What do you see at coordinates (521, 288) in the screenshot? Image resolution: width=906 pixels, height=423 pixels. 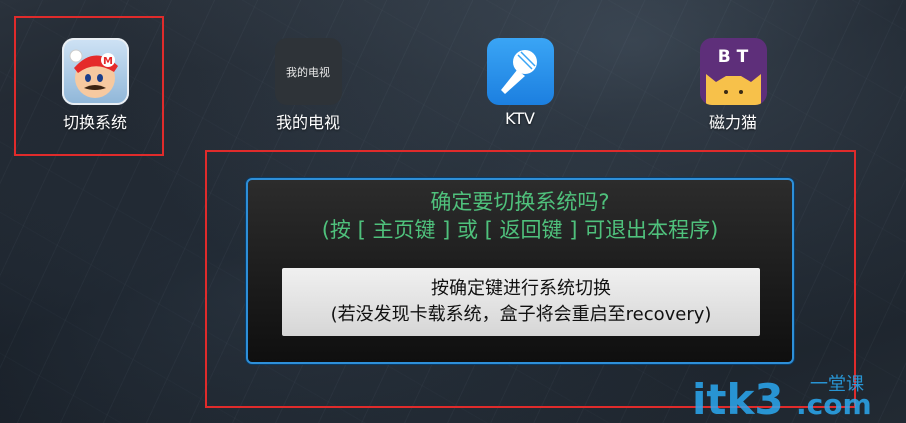 I see `confirm-button-line1: 按确定键进行系统切换` at bounding box center [521, 288].